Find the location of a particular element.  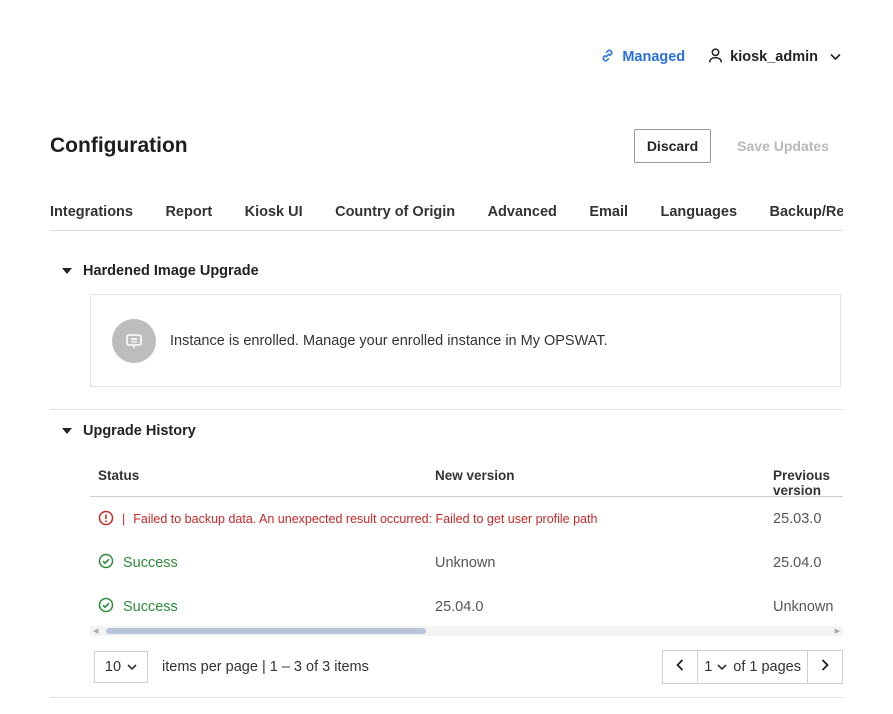

upgrade-history-section-toggle: Upgrade History is located at coordinates (129, 431).